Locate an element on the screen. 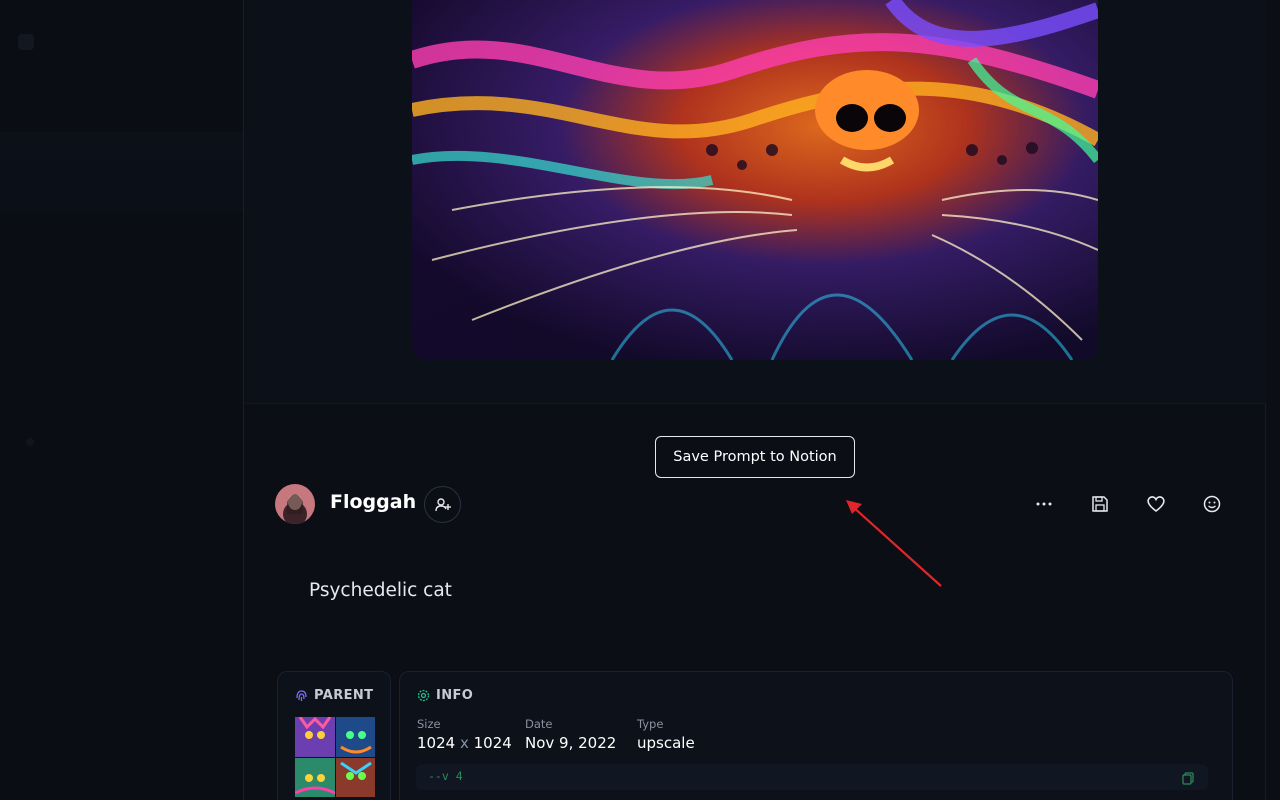  username: Floggah is located at coordinates (373, 502).